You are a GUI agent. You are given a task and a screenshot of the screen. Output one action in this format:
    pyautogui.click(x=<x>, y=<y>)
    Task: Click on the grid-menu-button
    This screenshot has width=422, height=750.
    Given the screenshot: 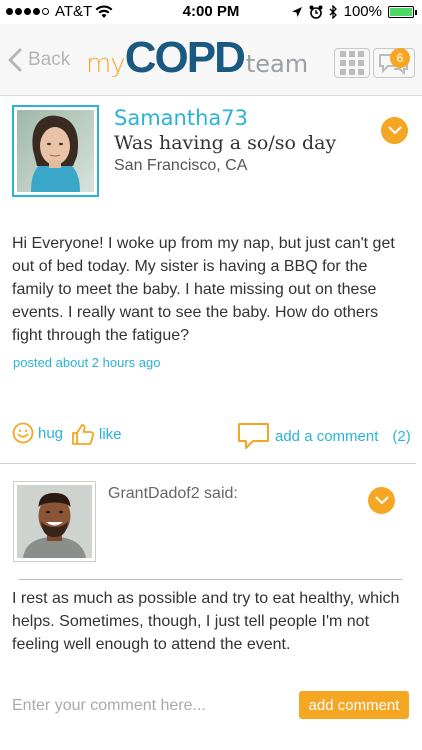 What is the action you would take?
    pyautogui.click(x=352, y=63)
    